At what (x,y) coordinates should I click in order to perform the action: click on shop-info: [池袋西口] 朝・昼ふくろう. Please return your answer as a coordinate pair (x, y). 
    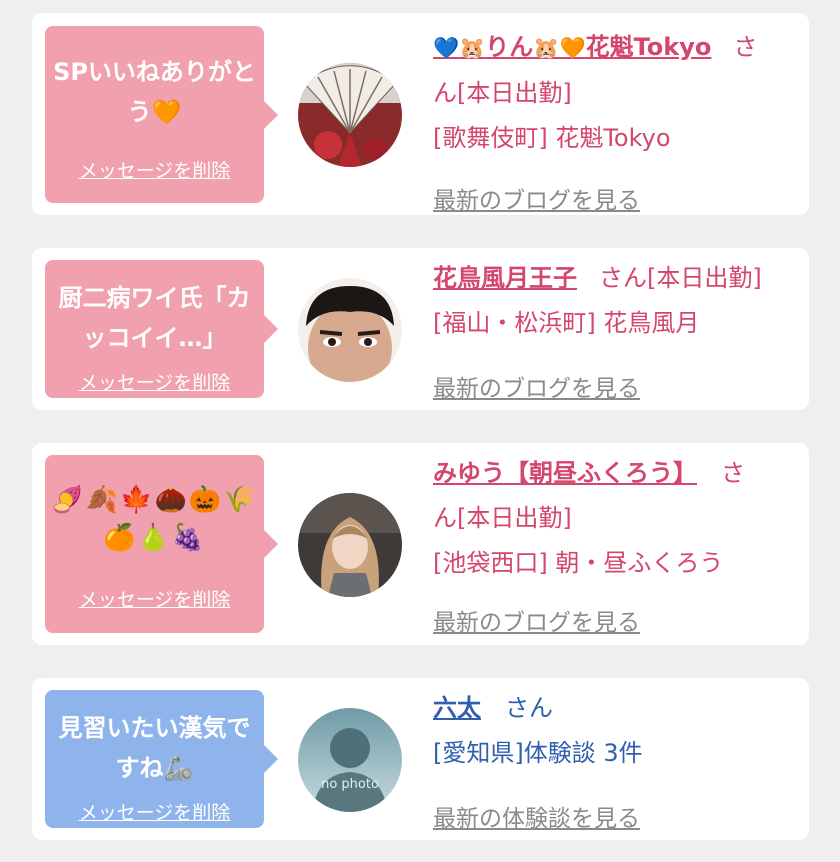
    Looking at the image, I should click on (578, 563).